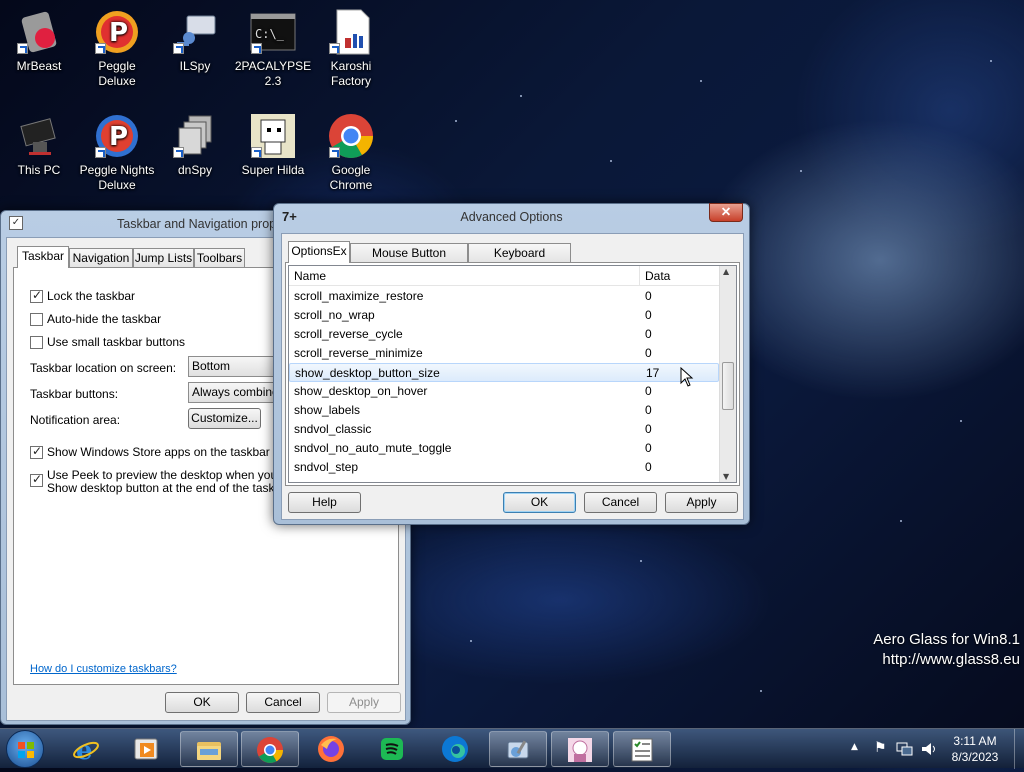 The height and width of the screenshot is (772, 1024). Describe the element at coordinates (273, 73) in the screenshot. I see `desktop-icon-label: 2PACALYPSE 2.3` at that location.